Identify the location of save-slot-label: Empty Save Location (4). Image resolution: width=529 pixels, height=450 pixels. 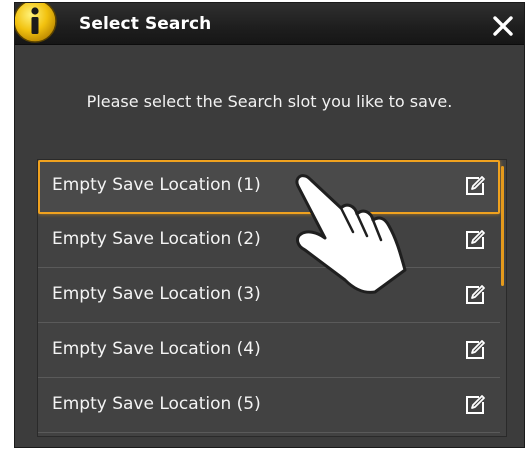
(156, 349).